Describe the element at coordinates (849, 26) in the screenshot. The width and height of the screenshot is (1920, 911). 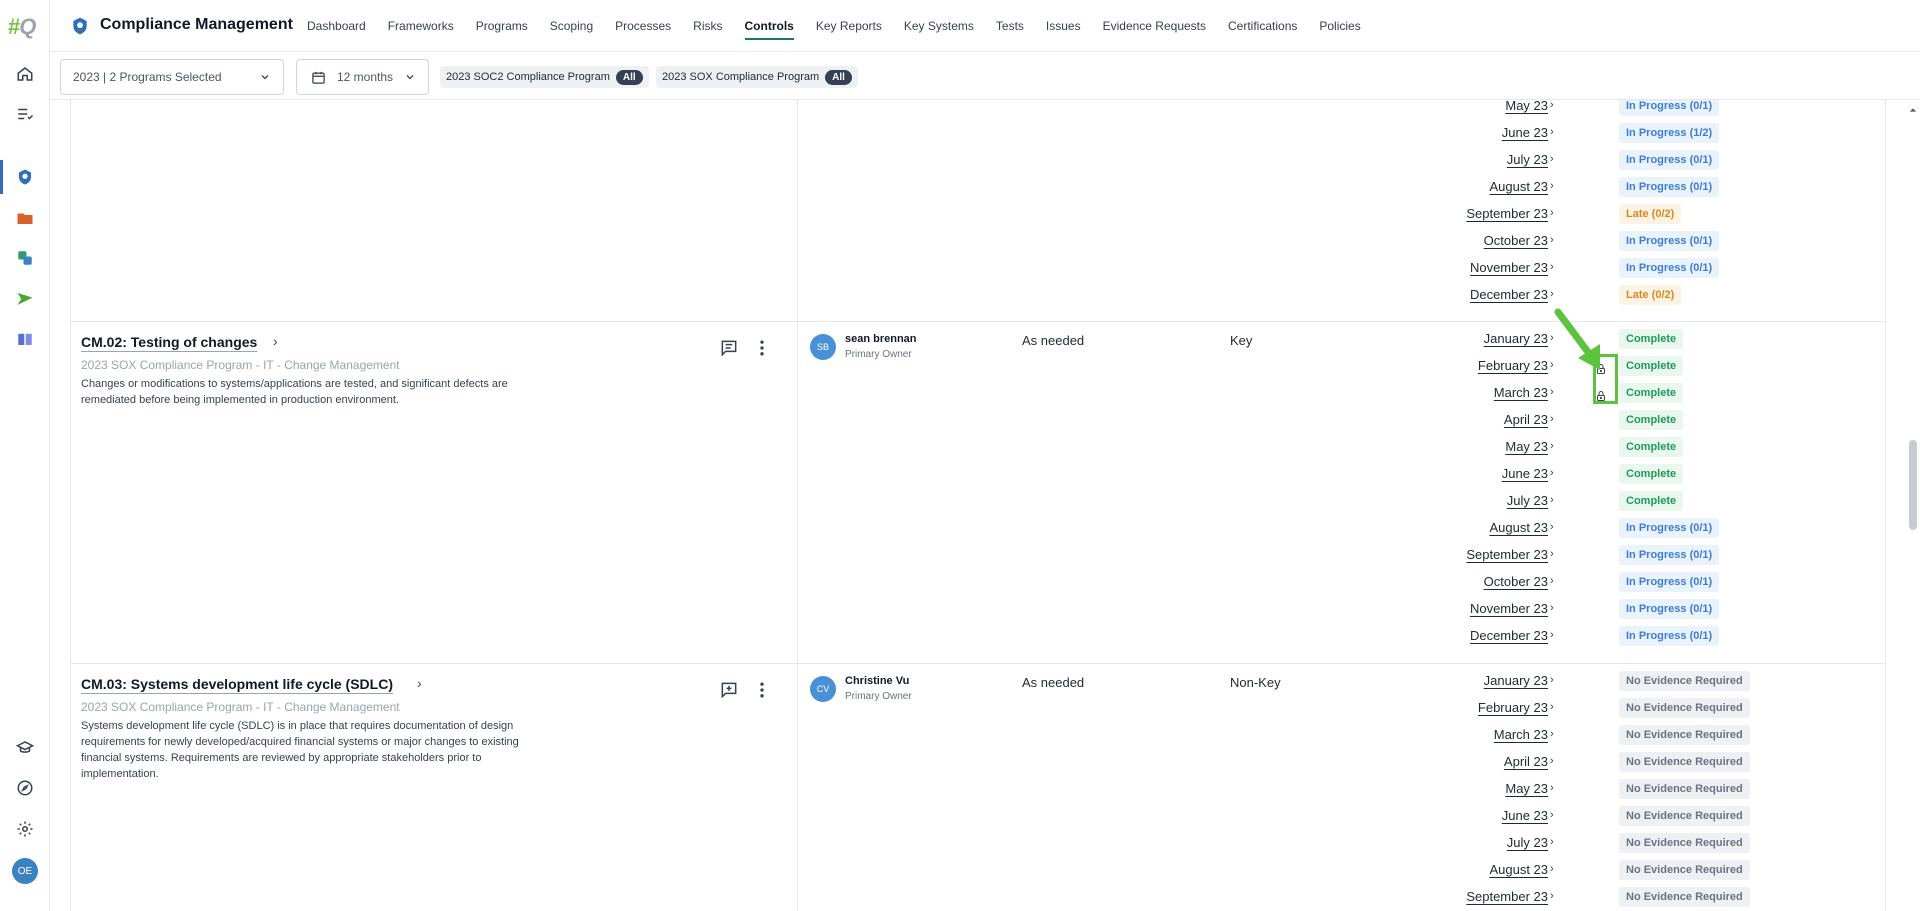
I see `nav-key-reports: Key Reports` at that location.